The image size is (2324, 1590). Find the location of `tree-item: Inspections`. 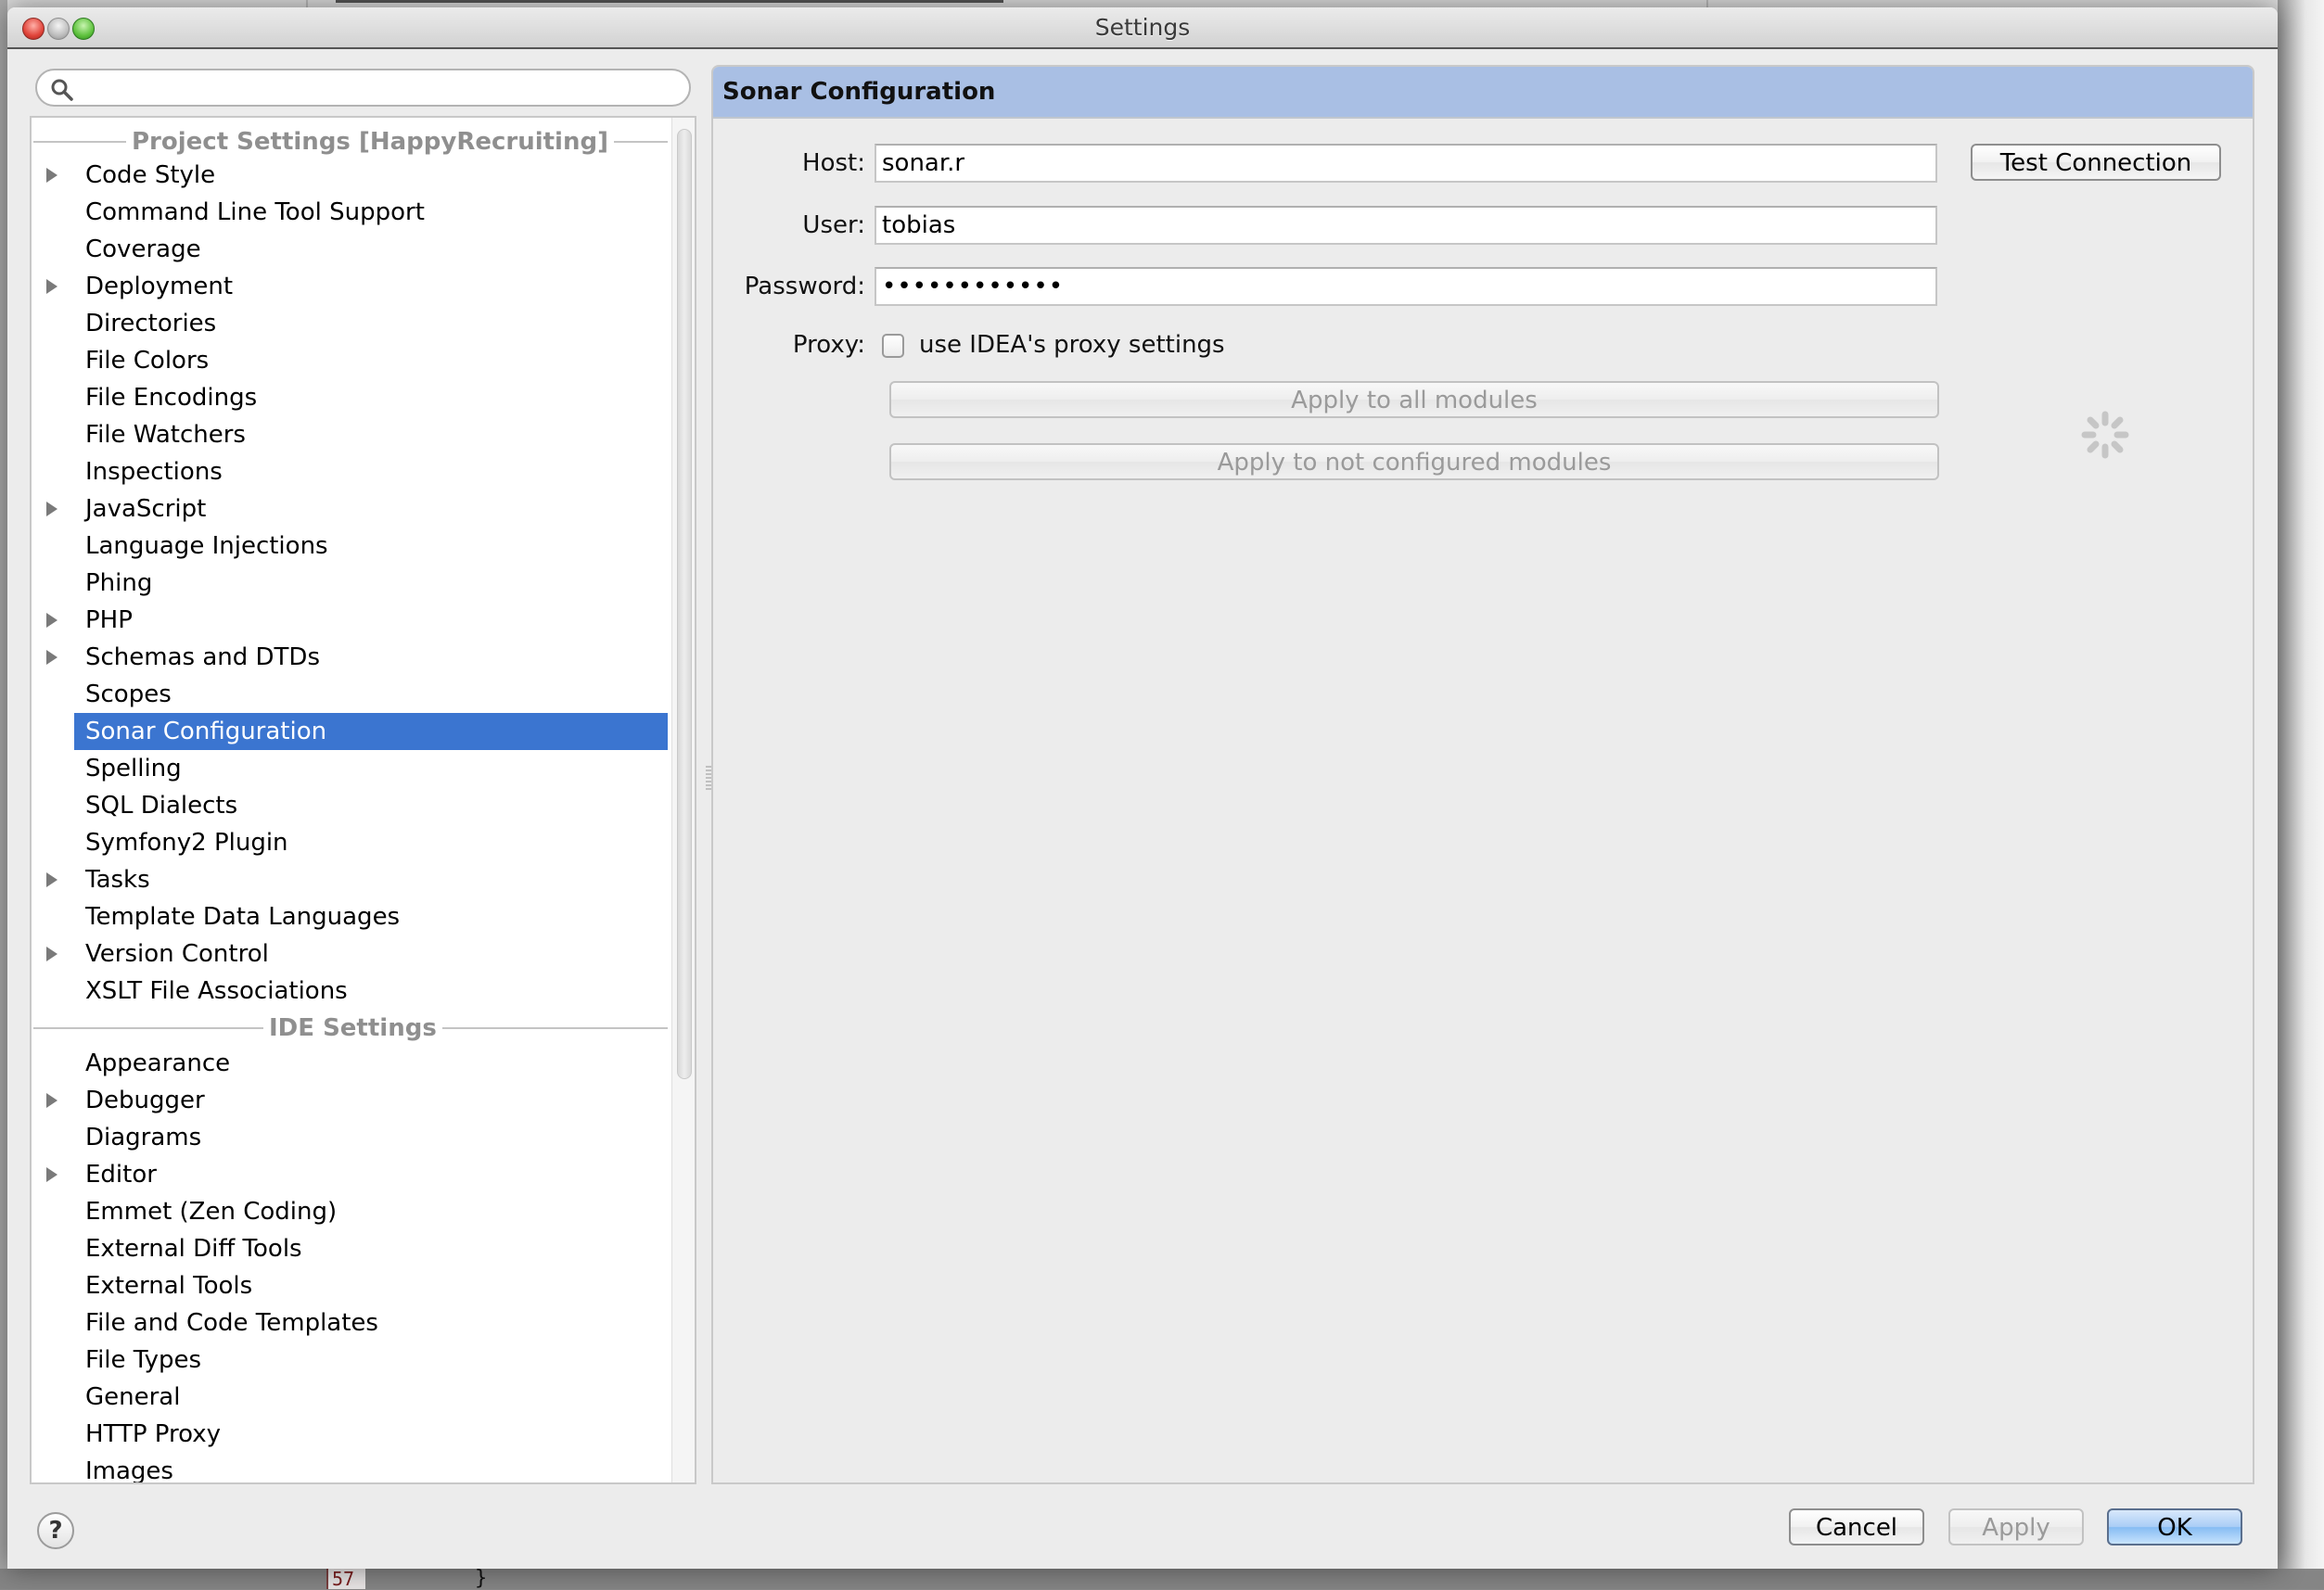

tree-item: Inspections is located at coordinates (351, 472).